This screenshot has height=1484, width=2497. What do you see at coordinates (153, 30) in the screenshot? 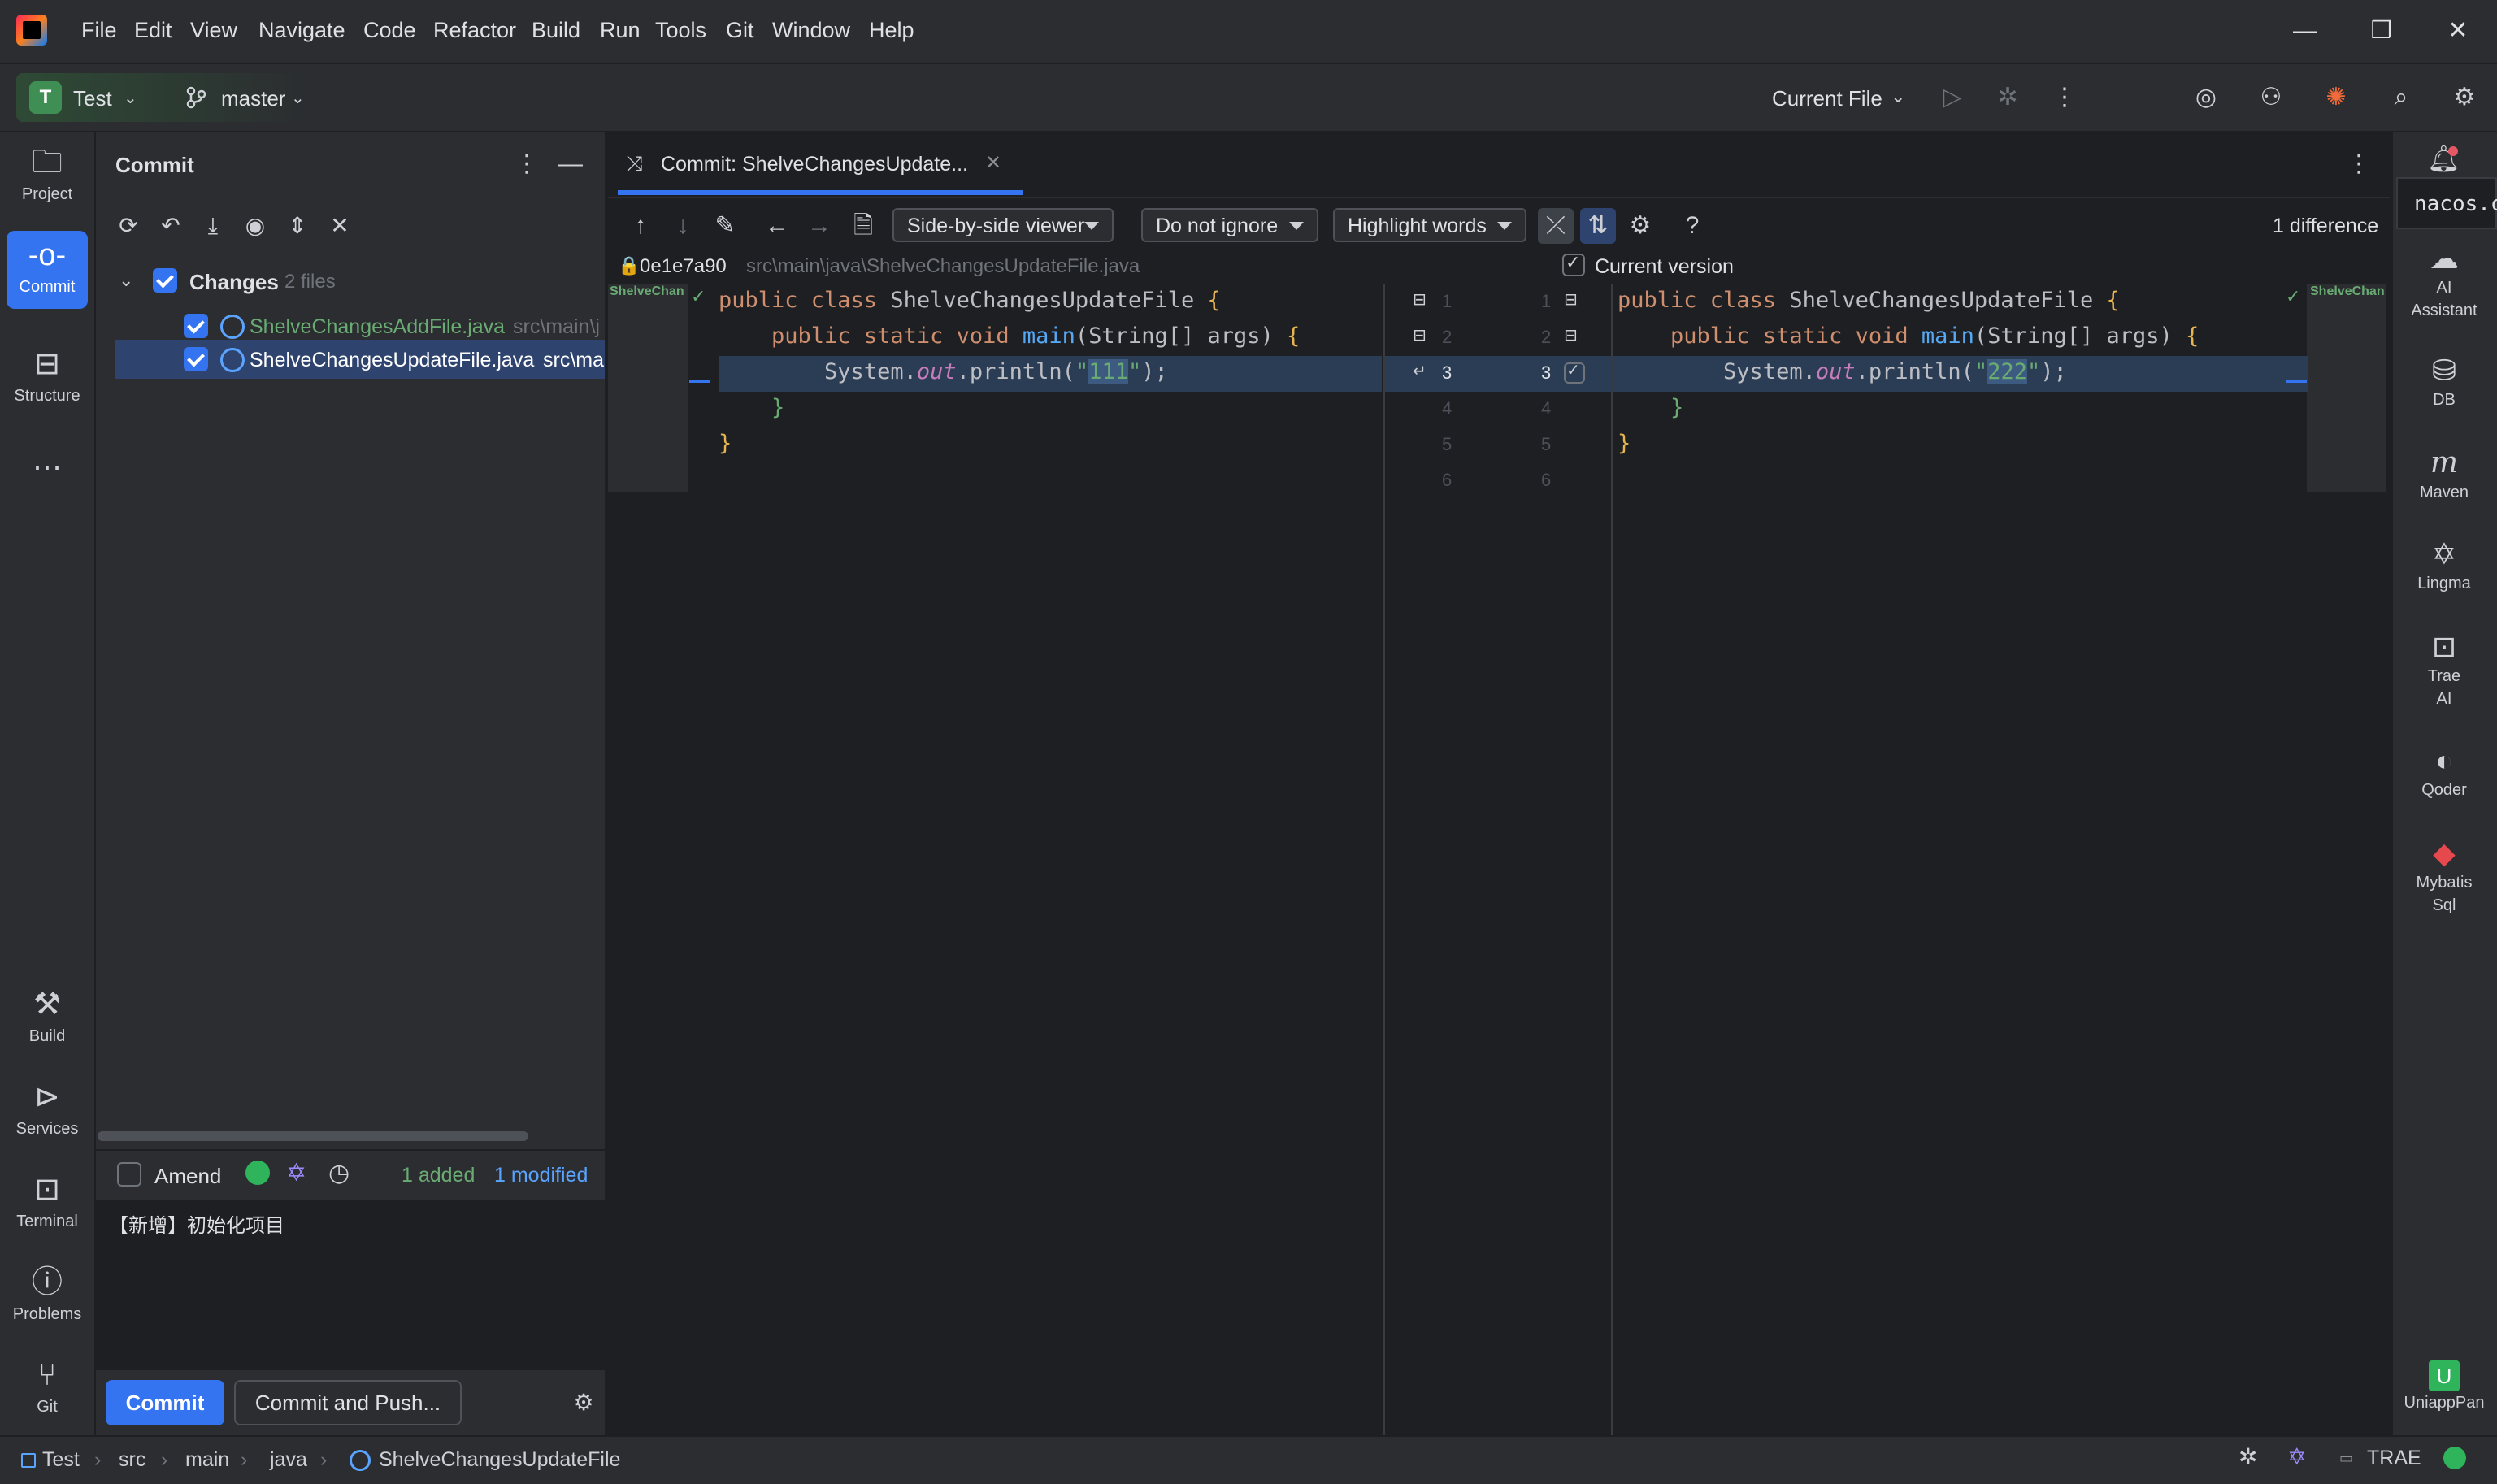
I see `menu-edit: Edit` at bounding box center [153, 30].